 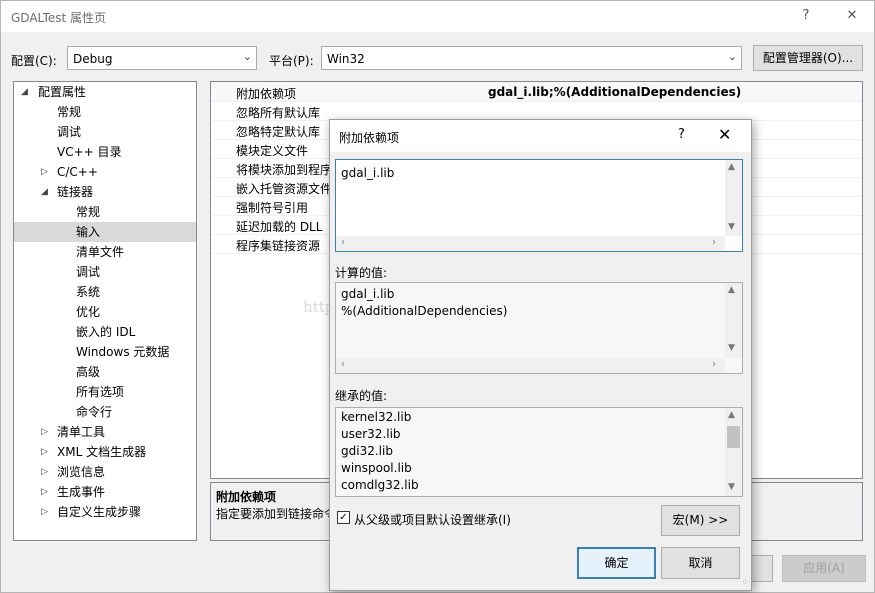 I want to click on tree-item-windows-metadata: Windows 元数据, so click(x=105, y=352).